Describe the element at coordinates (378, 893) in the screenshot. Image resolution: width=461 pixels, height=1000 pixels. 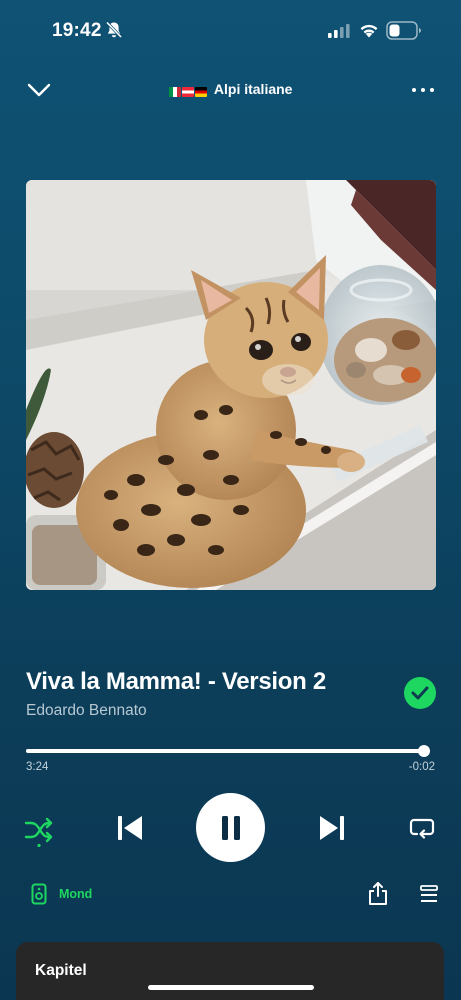
I see `share-icon` at that location.